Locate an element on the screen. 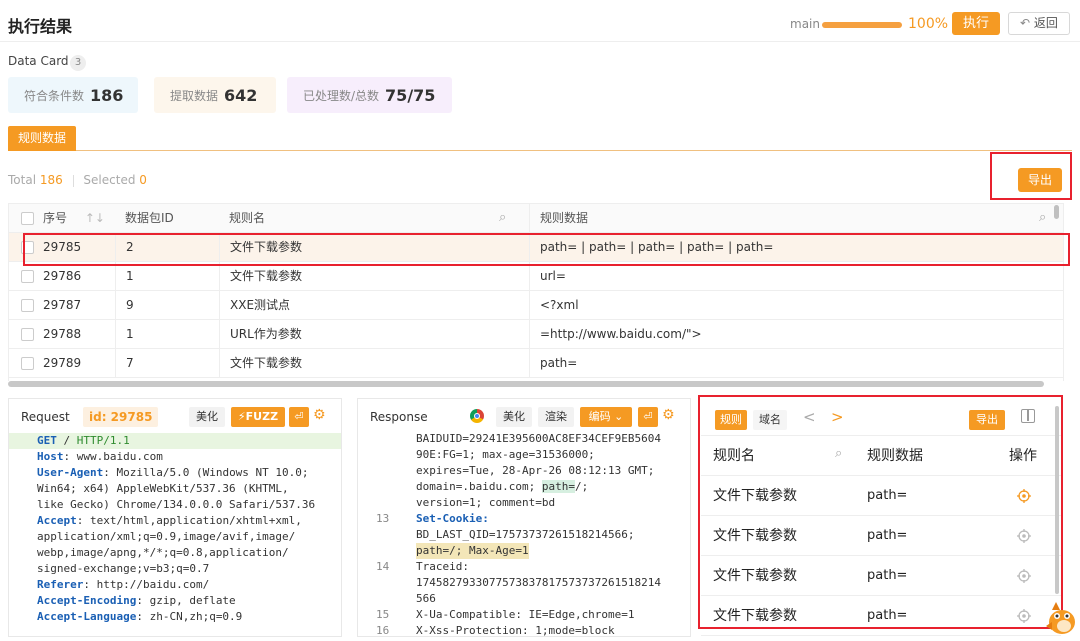 The image size is (1080, 641). cell-rule-name: URL作为参数 is located at coordinates (374, 334).